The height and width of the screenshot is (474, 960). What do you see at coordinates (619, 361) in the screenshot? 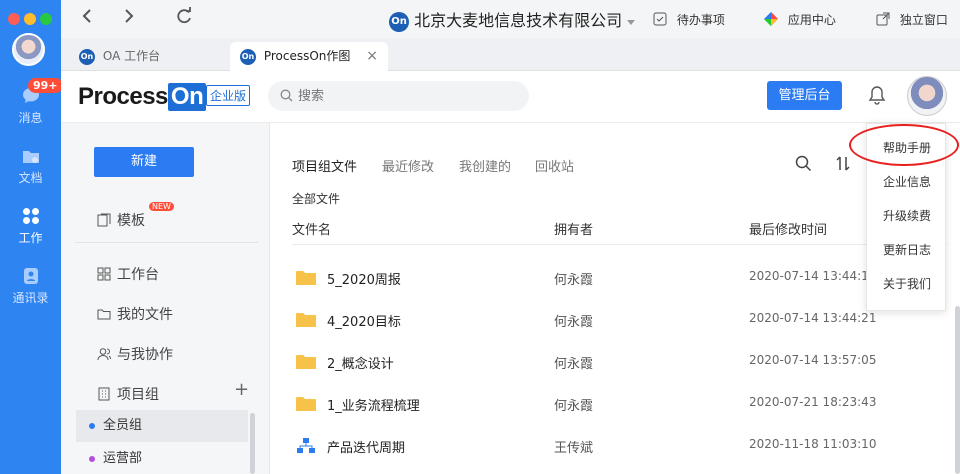
I see `table-row: 2_概念设计 何永霞 2020-07-14 13:57:05` at bounding box center [619, 361].